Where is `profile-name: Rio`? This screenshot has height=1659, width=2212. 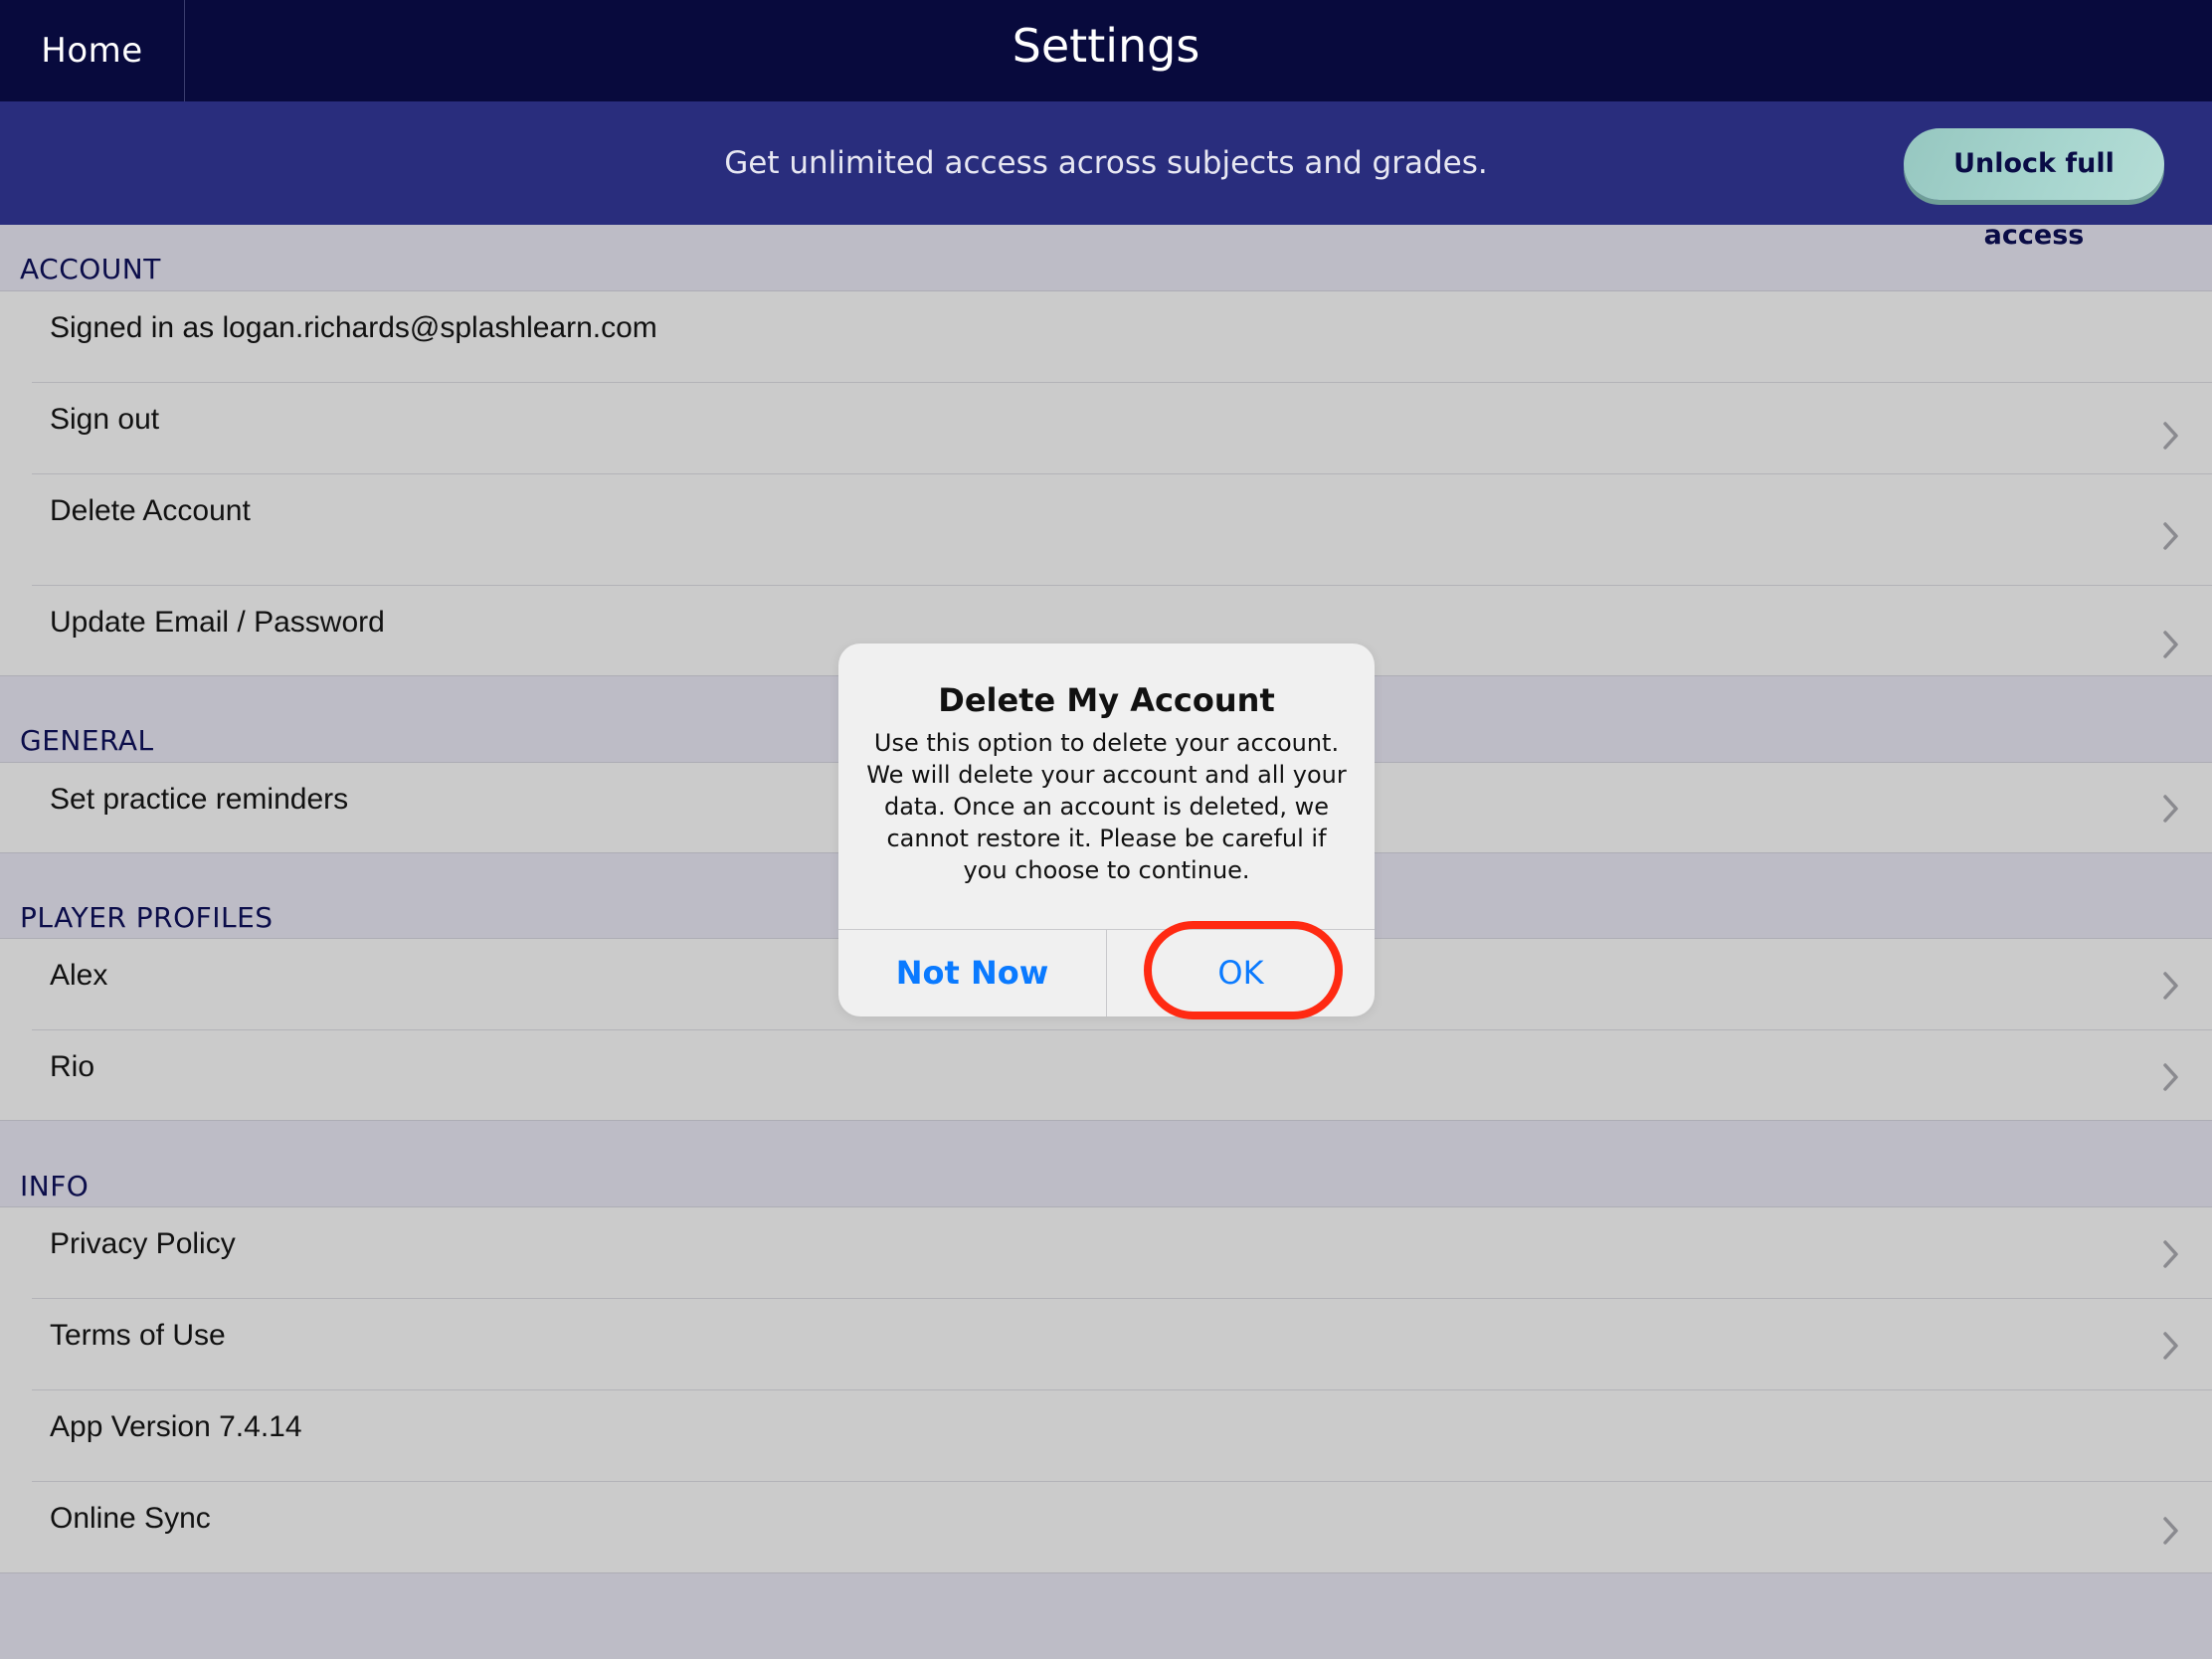 profile-name: Rio is located at coordinates (72, 1066).